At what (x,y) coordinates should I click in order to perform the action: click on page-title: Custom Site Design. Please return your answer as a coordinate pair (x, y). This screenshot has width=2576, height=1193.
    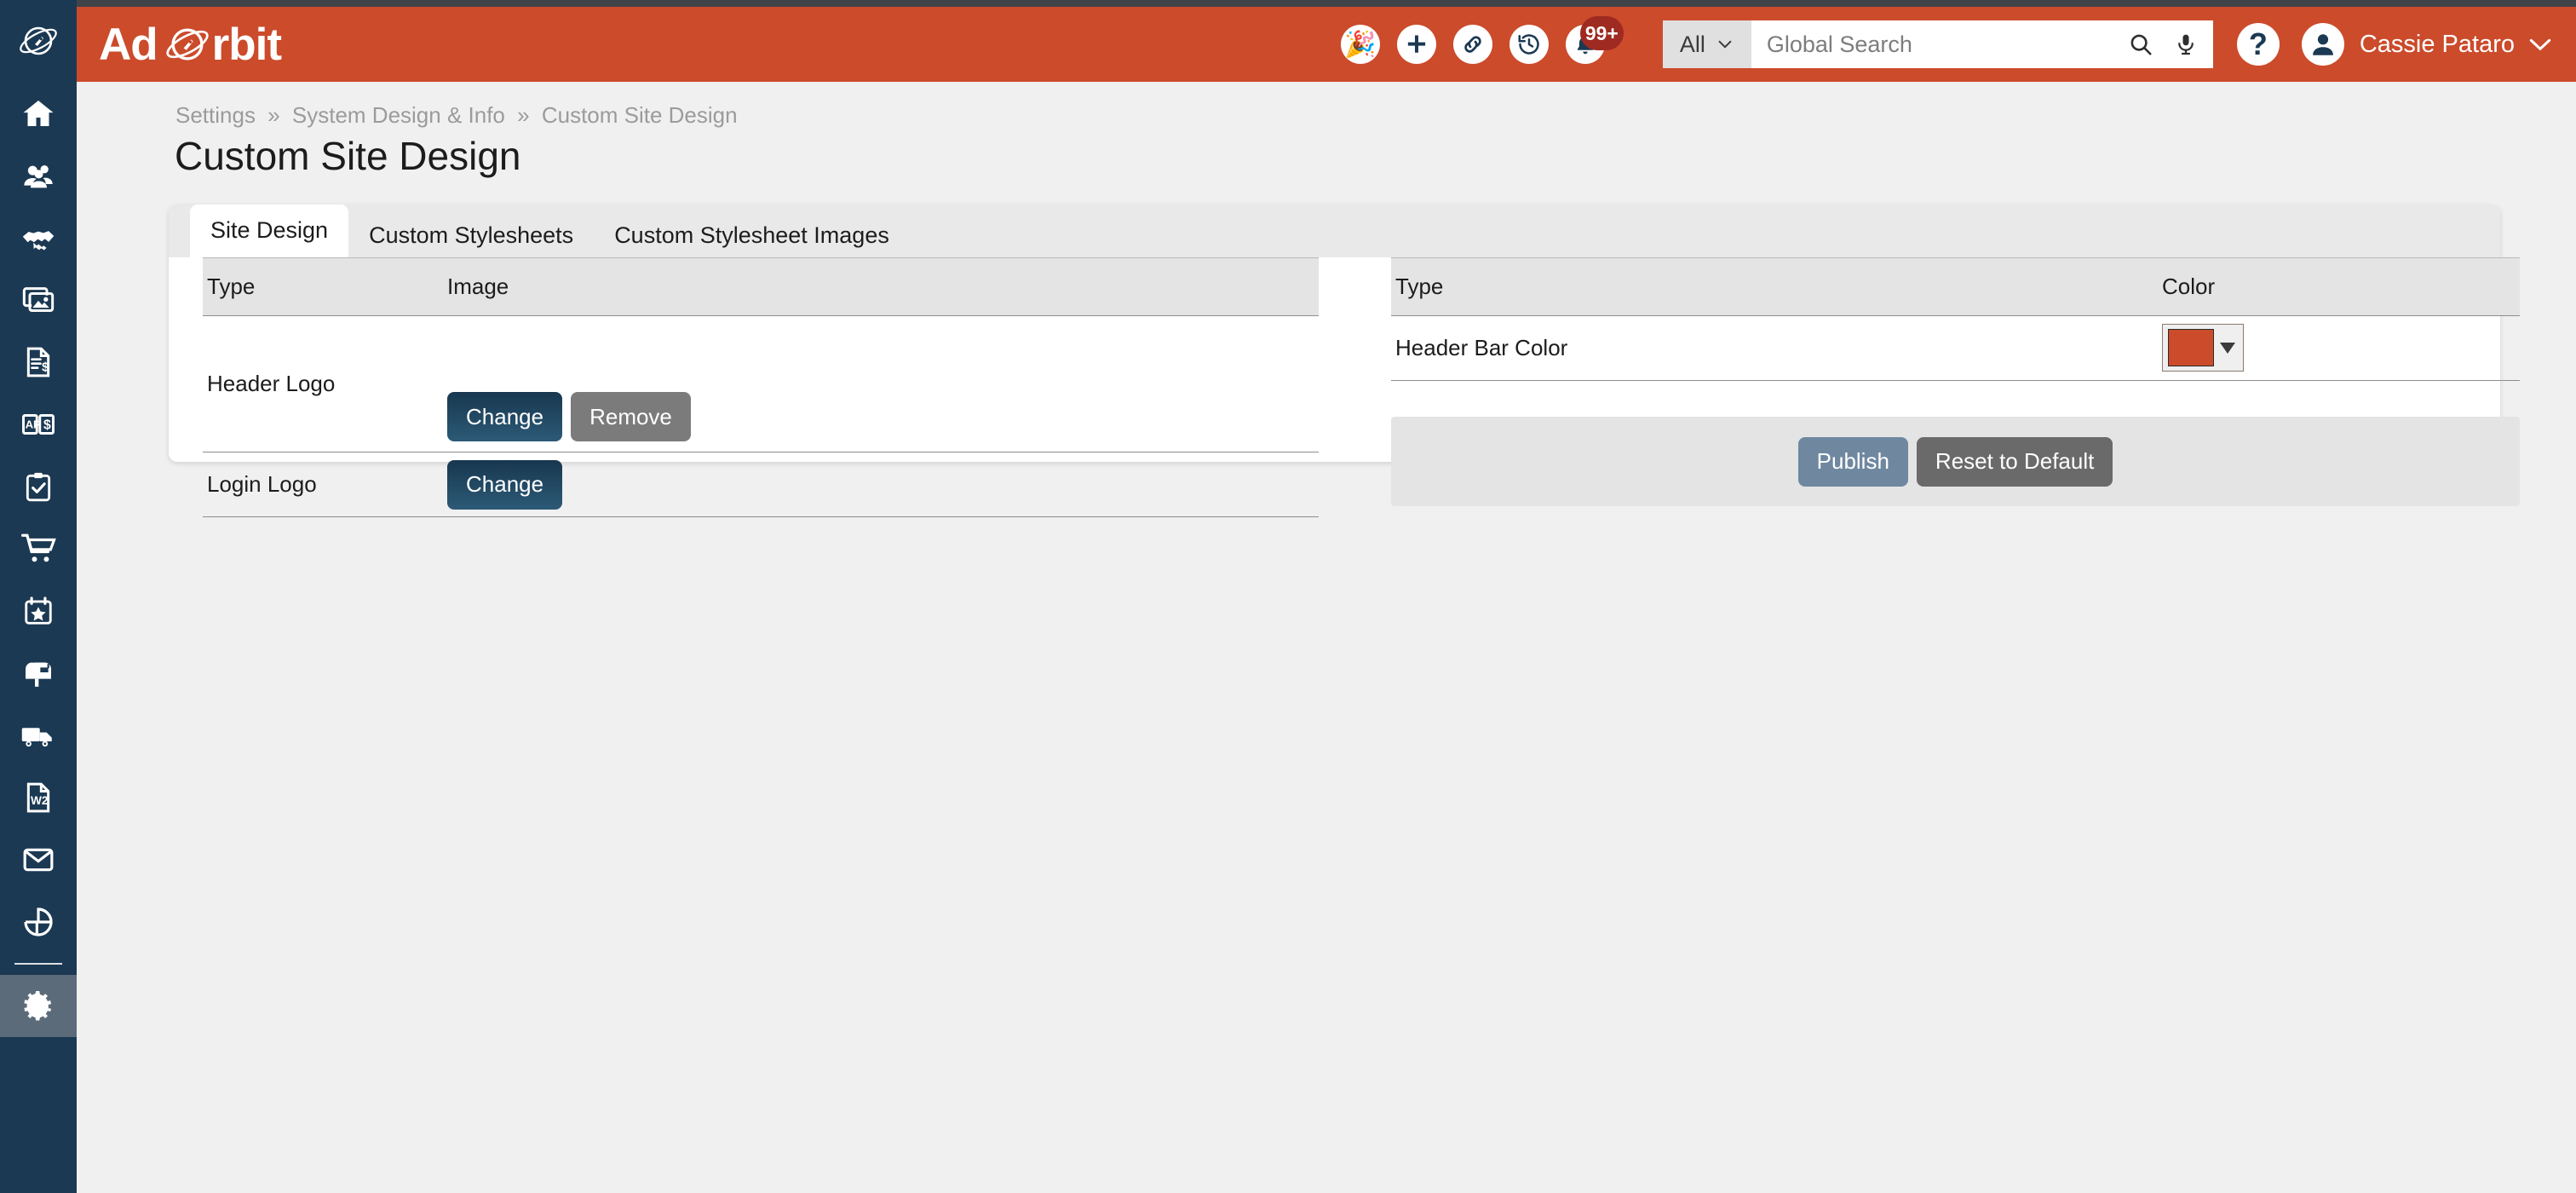
    Looking at the image, I should click on (348, 156).